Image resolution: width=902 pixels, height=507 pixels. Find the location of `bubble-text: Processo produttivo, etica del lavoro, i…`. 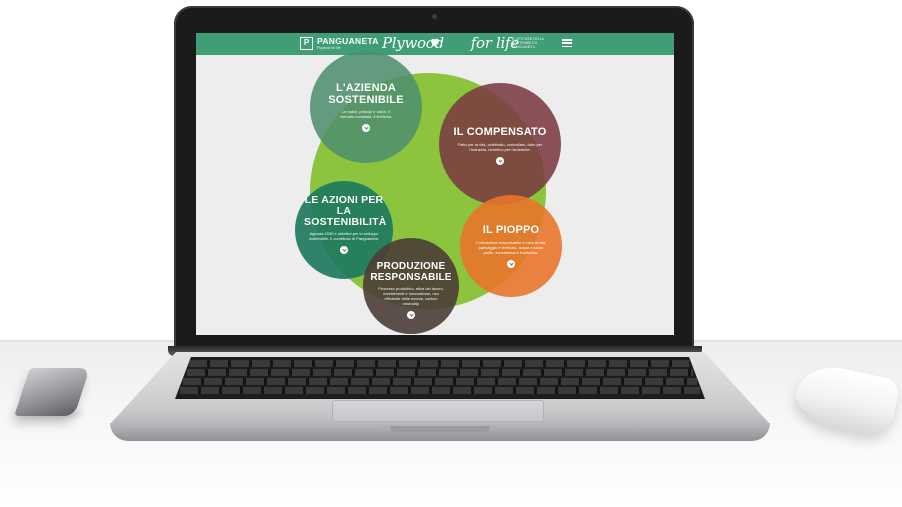

bubble-text: Processo produttivo, etica del lavoro, i… is located at coordinates (411, 296).